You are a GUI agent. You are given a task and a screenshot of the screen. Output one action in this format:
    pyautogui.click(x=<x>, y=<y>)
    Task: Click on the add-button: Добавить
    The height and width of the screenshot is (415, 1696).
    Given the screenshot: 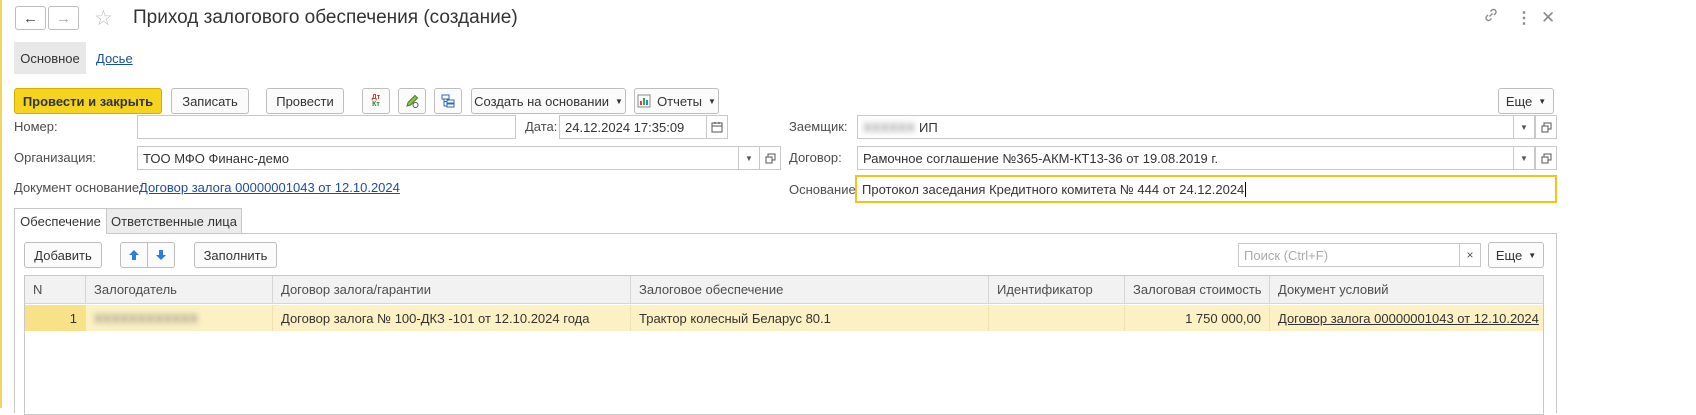 What is the action you would take?
    pyautogui.click(x=63, y=255)
    